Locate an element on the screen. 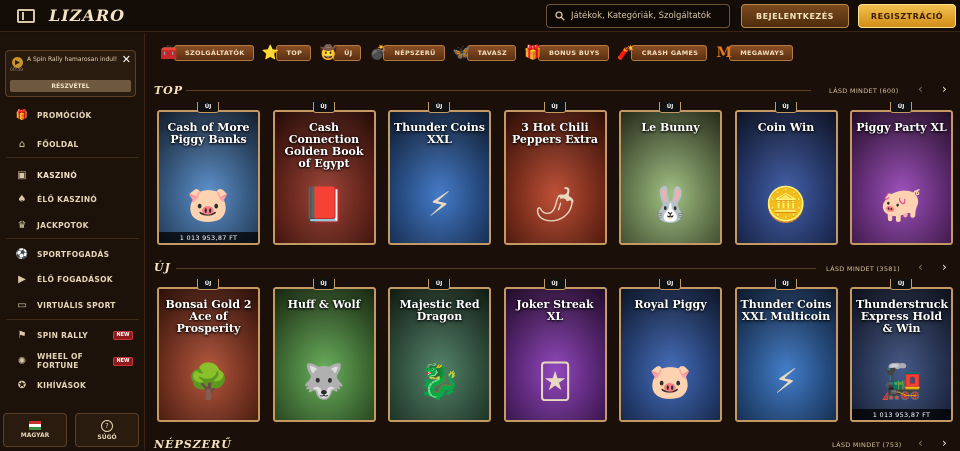 The image size is (960, 451). sidebar-item-casino: ▣ KASZINÓ is located at coordinates (72, 175).